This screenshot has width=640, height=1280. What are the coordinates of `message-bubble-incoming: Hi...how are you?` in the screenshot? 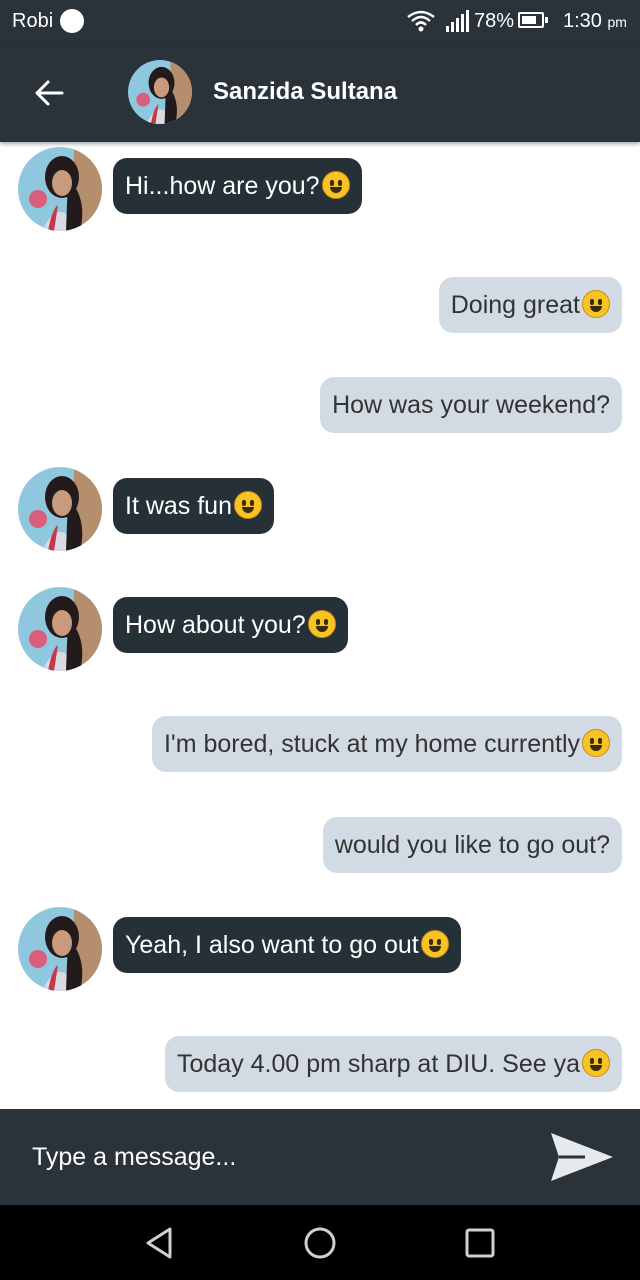 It's located at (237, 186).